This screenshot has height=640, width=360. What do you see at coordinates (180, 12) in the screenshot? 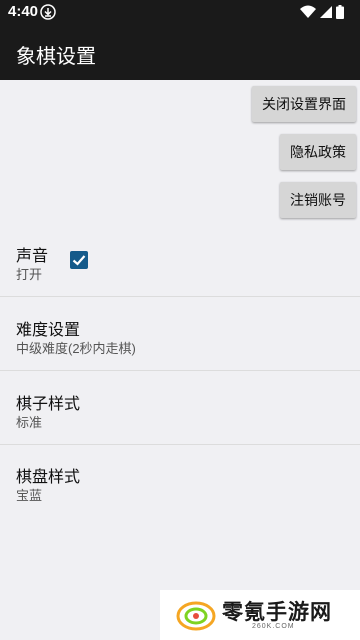
I see `status-bar: 4:40` at bounding box center [180, 12].